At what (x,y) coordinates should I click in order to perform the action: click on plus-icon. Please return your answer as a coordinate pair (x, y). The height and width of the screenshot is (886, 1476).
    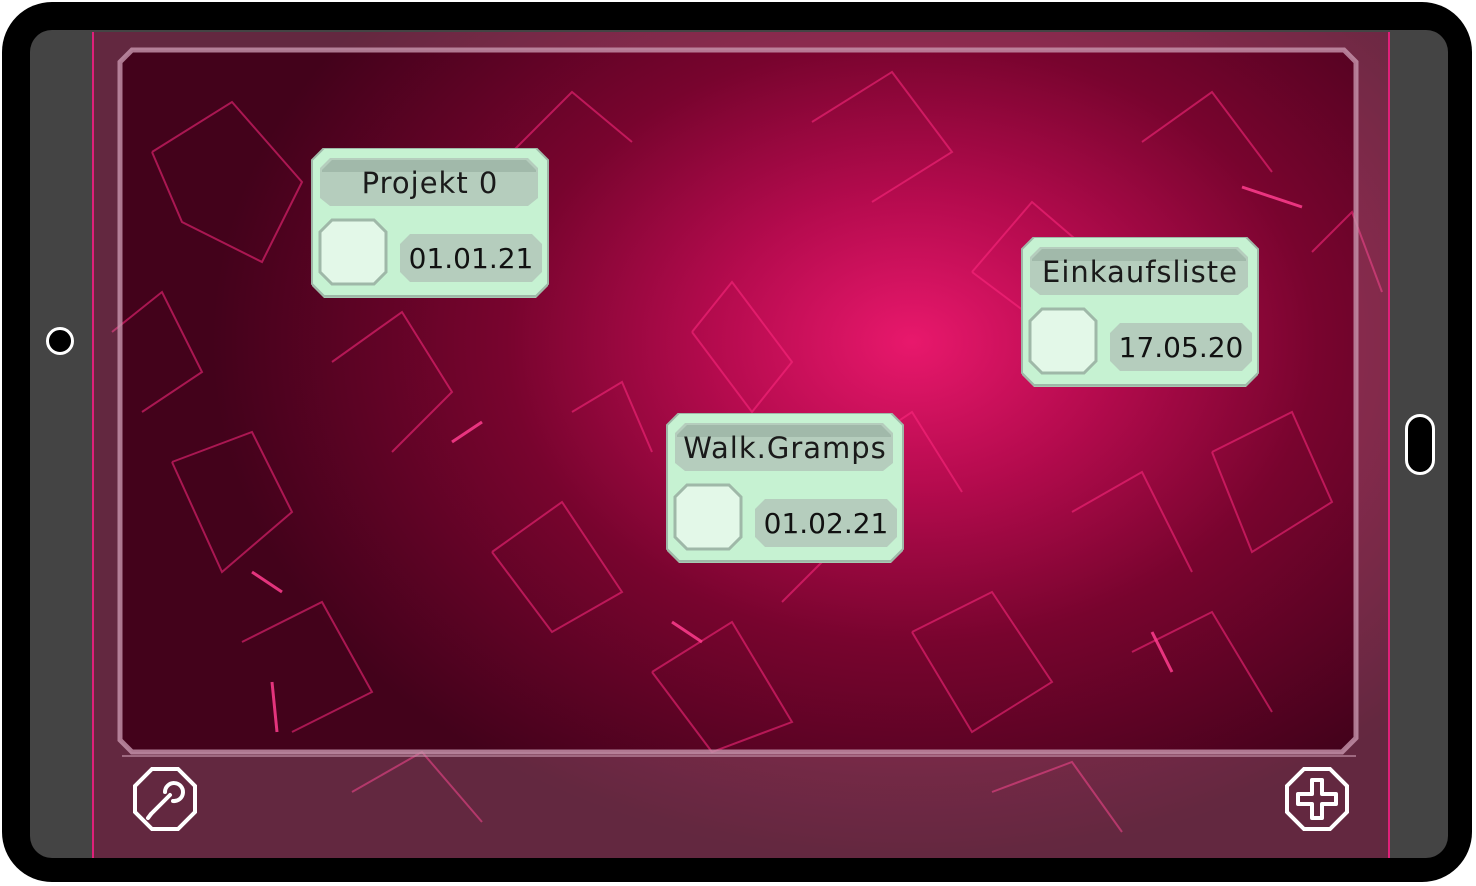
    Looking at the image, I should click on (1317, 799).